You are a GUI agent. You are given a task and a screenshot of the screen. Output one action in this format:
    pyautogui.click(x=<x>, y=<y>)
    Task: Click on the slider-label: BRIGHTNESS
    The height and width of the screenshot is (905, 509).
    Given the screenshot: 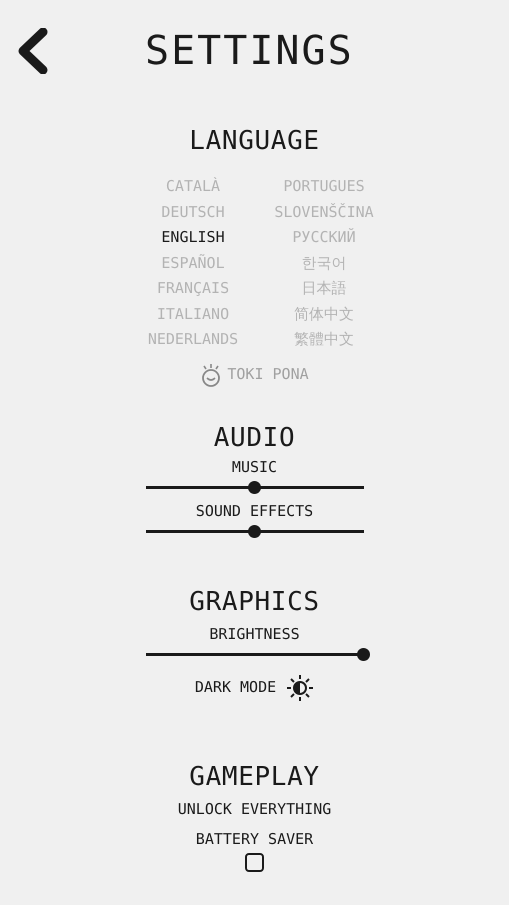 What is the action you would take?
    pyautogui.click(x=254, y=634)
    